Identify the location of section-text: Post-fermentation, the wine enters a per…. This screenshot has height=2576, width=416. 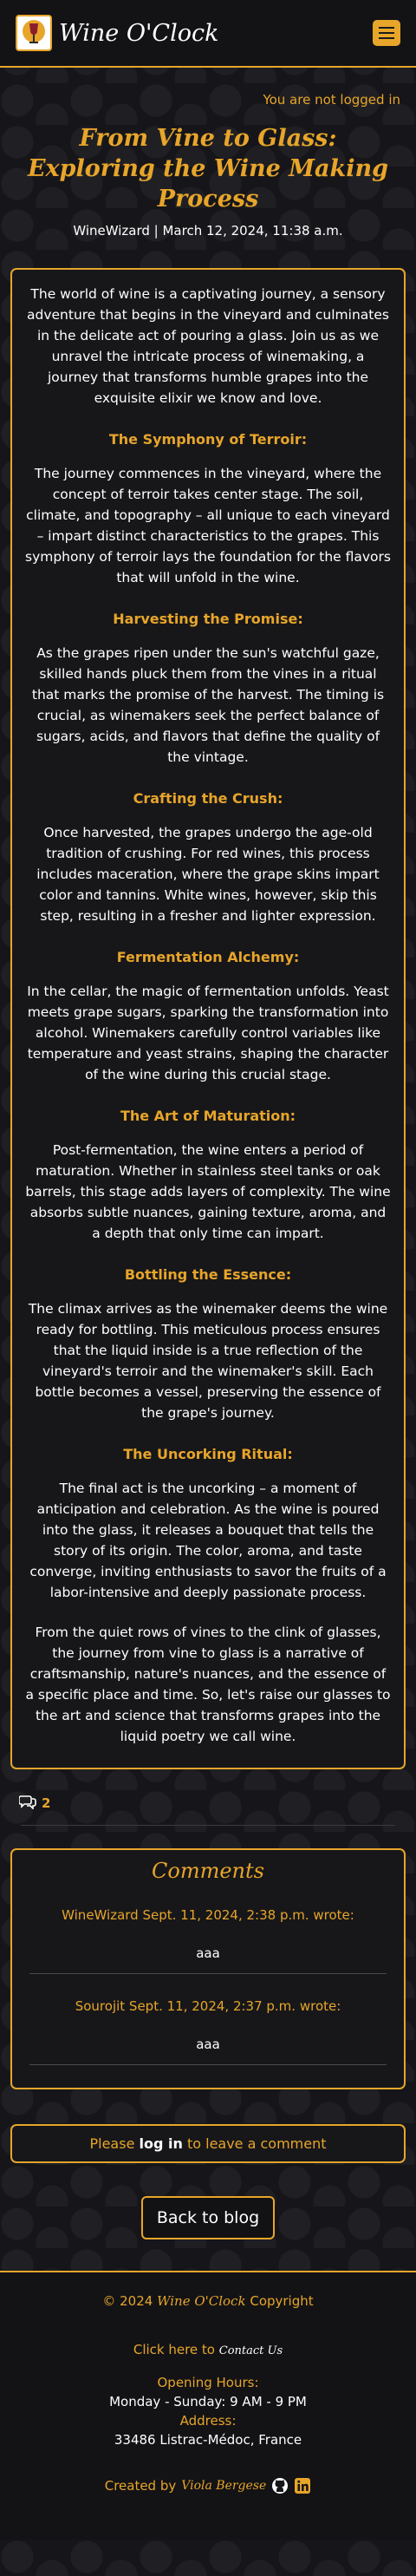
(208, 1191).